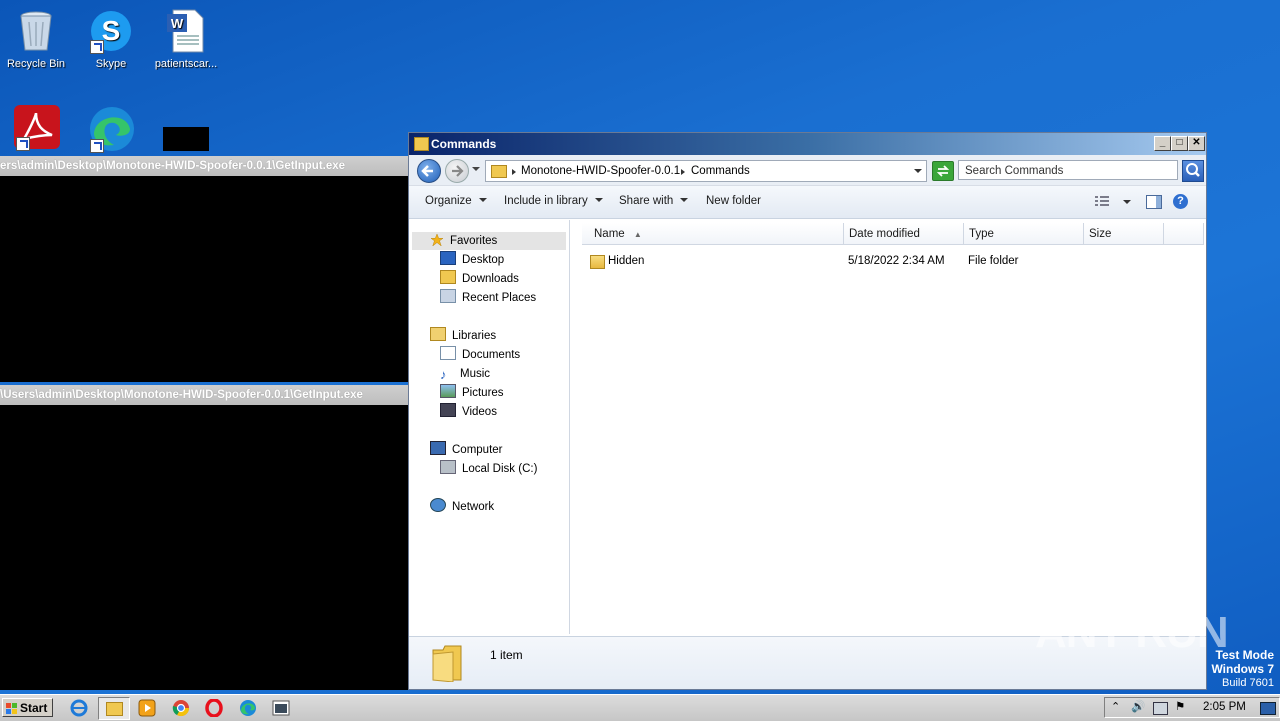 The width and height of the screenshot is (1280, 721). I want to click on organize-menu: Organize, so click(456, 201).